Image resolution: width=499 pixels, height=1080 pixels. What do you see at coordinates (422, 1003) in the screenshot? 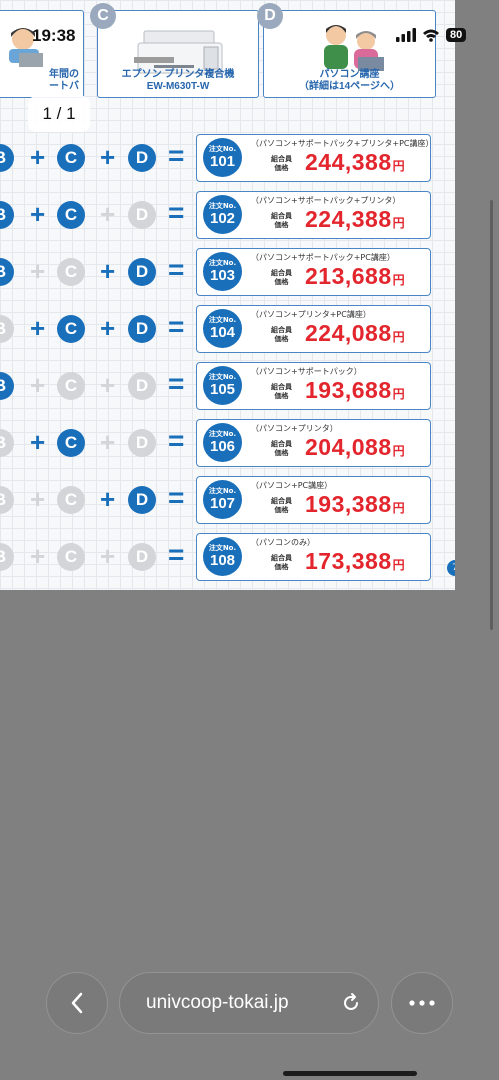
I see `more-button` at bounding box center [422, 1003].